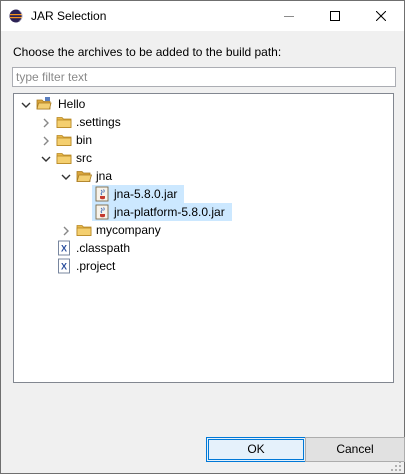  I want to click on close-button, so click(381, 16).